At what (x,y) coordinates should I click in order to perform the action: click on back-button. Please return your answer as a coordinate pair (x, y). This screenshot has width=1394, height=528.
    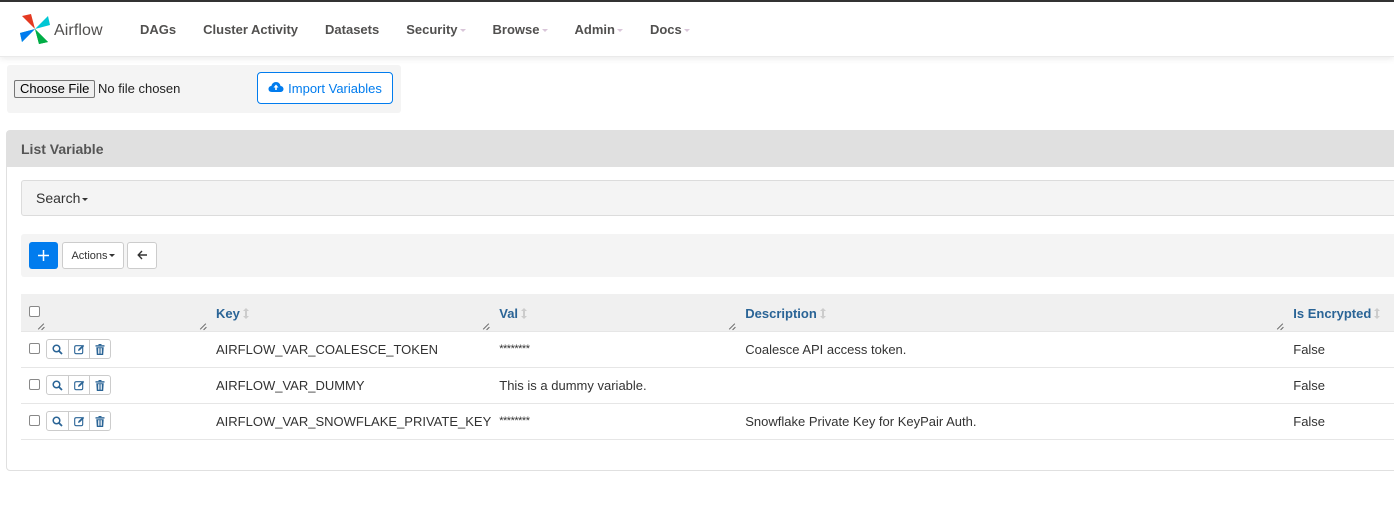
    Looking at the image, I should click on (142, 255).